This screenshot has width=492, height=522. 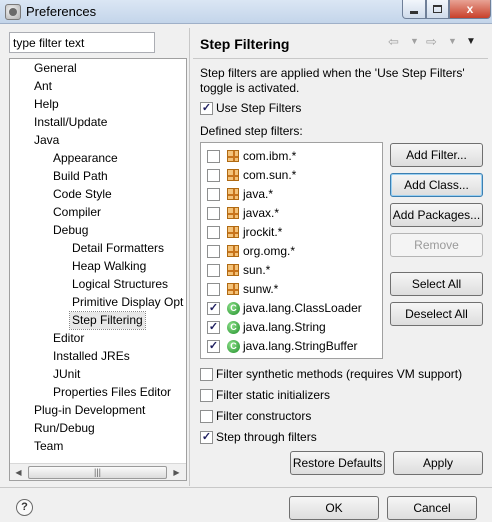 What do you see at coordinates (176, 472) in the screenshot?
I see `scroll-right-arrow-icon: ▶` at bounding box center [176, 472].